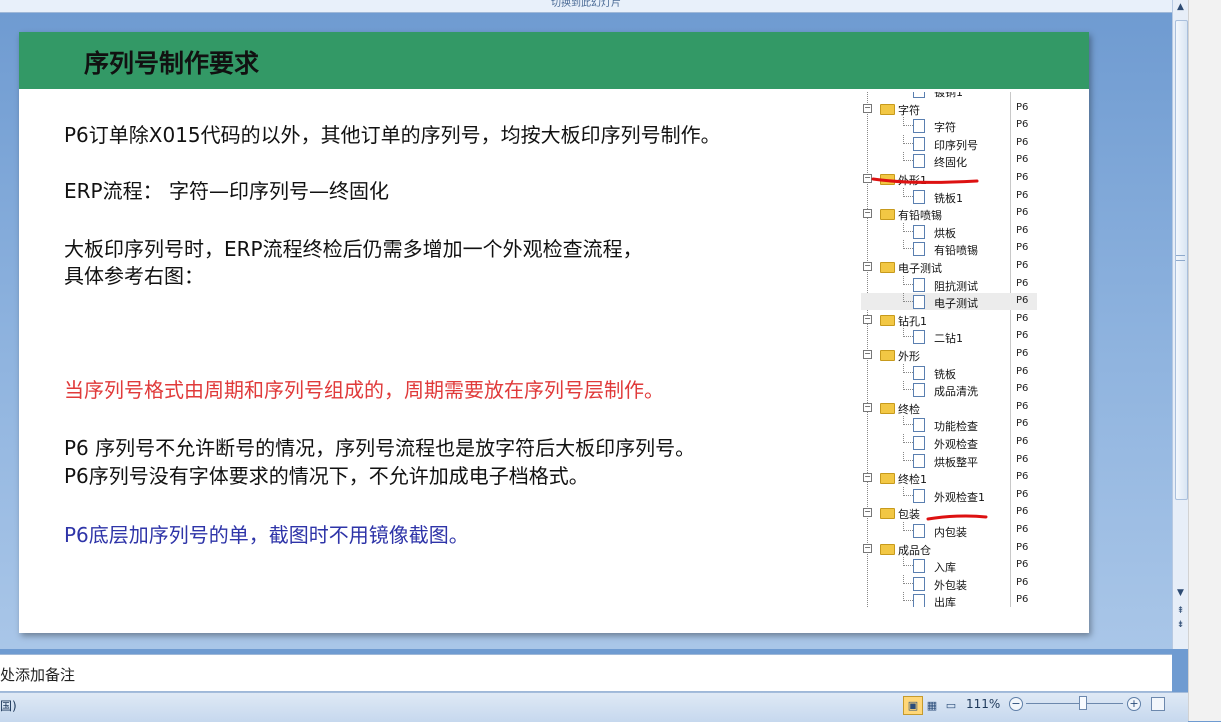 The image size is (1221, 722). What do you see at coordinates (945, 568) in the screenshot?
I see `tree-label: 入库` at bounding box center [945, 568].